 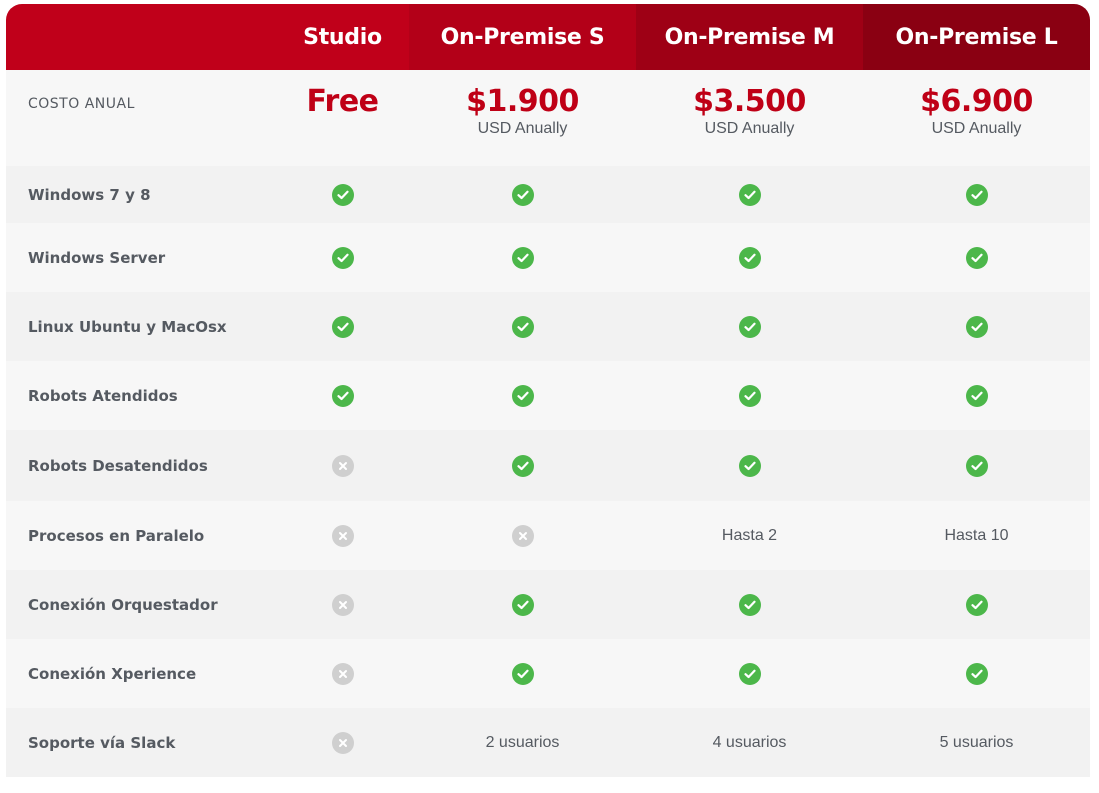 I want to click on price-value: $1.900, so click(x=522, y=101).